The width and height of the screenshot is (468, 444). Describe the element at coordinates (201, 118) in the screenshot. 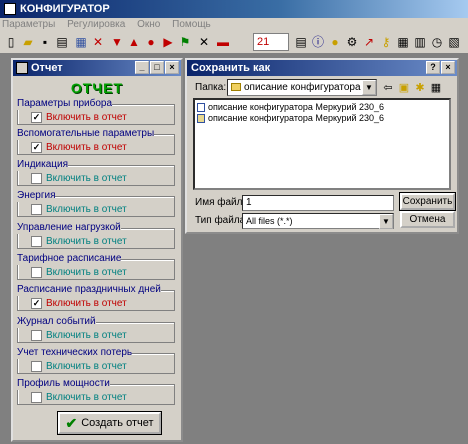

I see `document-icon` at that location.